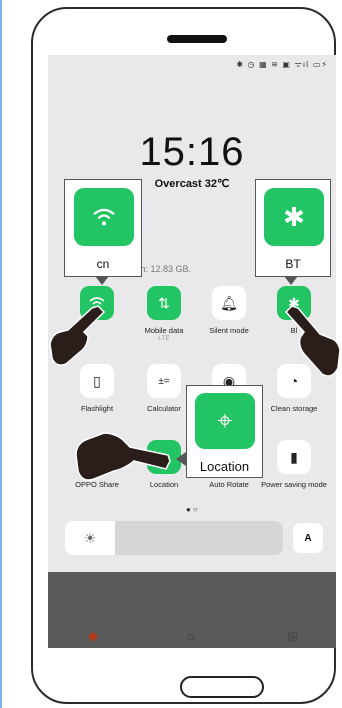 Image resolution: width=342 pixels, height=708 pixels. I want to click on tile-label: Silent mode, so click(229, 330).